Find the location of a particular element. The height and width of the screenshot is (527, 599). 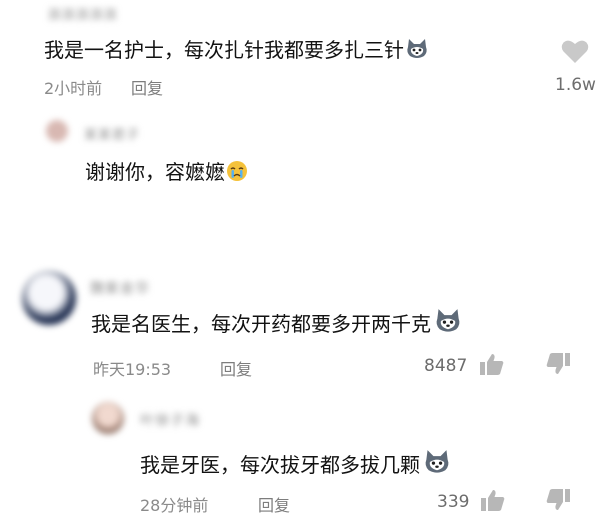

like-count: 8487 is located at coordinates (446, 366).